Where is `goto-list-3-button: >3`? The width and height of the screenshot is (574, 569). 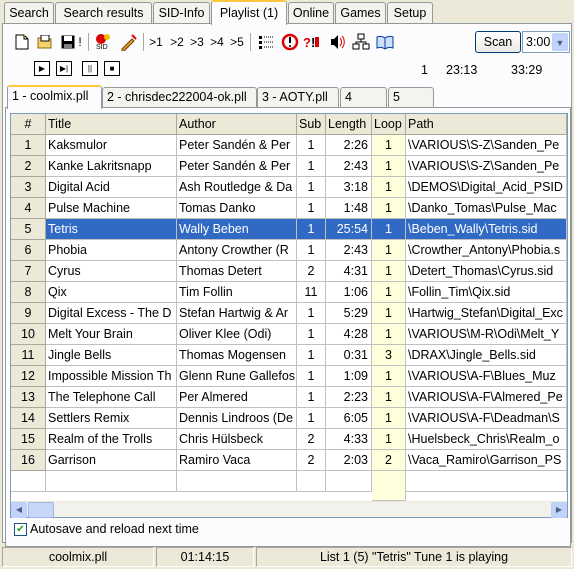 goto-list-3-button: >3 is located at coordinates (197, 42).